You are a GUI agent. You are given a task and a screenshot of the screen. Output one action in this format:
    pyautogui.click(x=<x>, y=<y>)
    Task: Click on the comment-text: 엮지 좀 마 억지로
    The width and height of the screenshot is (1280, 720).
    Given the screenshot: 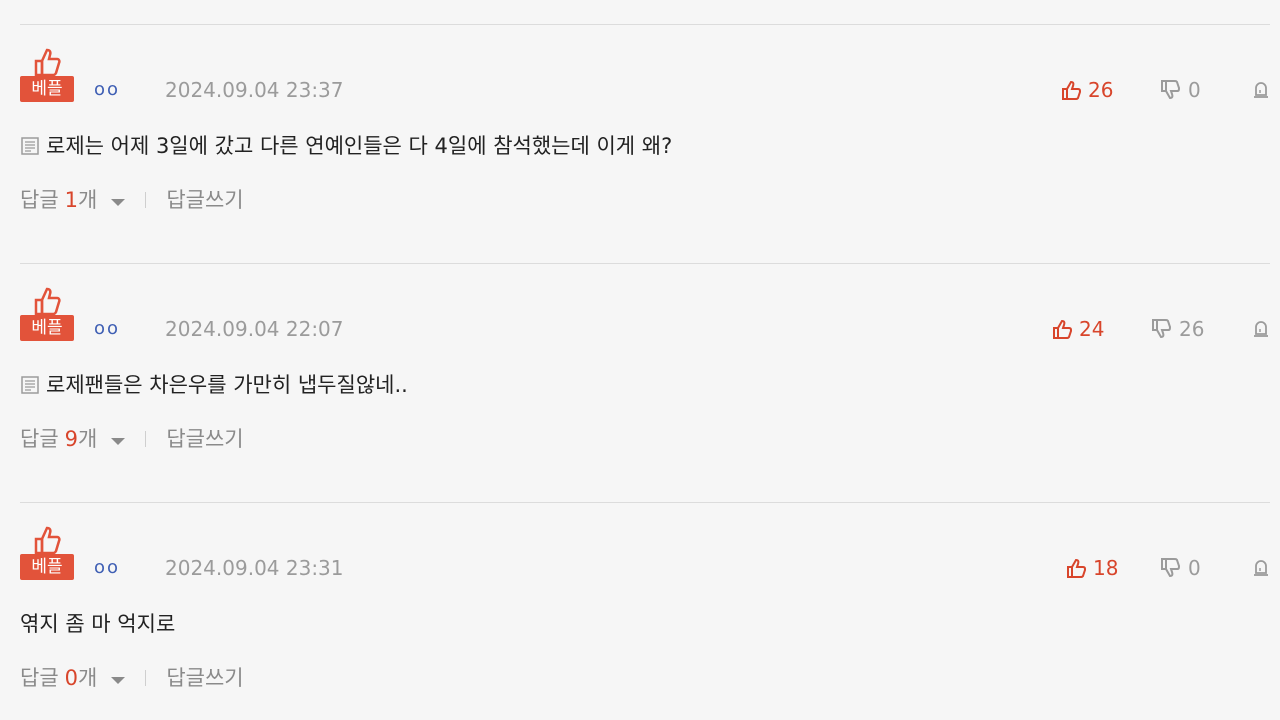 What is the action you would take?
    pyautogui.click(x=98, y=624)
    